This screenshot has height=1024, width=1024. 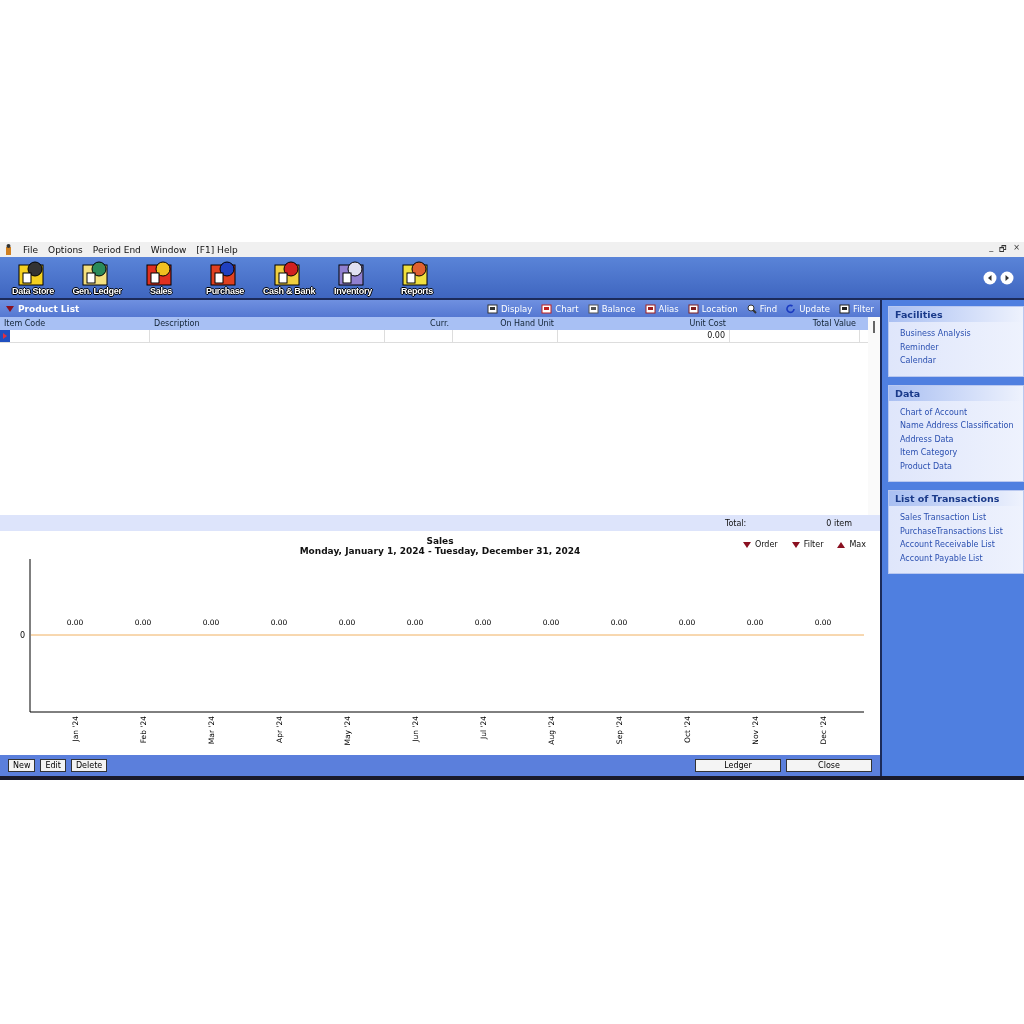 What do you see at coordinates (49, 308) in the screenshot?
I see `panel-title: Product List` at bounding box center [49, 308].